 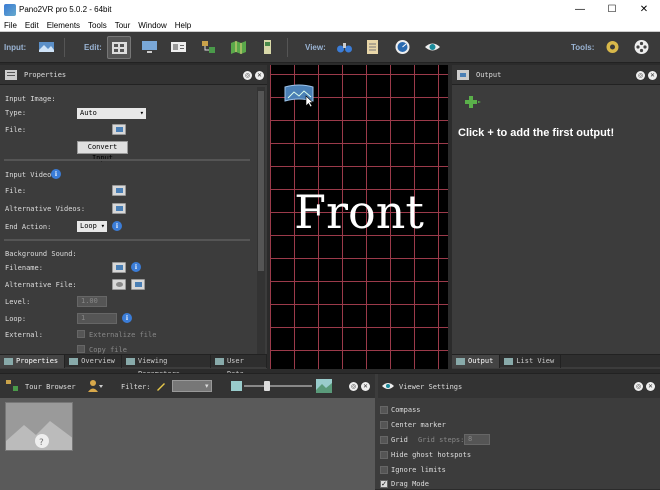 What do you see at coordinates (10, 25) in the screenshot?
I see `menu-file: File` at bounding box center [10, 25].